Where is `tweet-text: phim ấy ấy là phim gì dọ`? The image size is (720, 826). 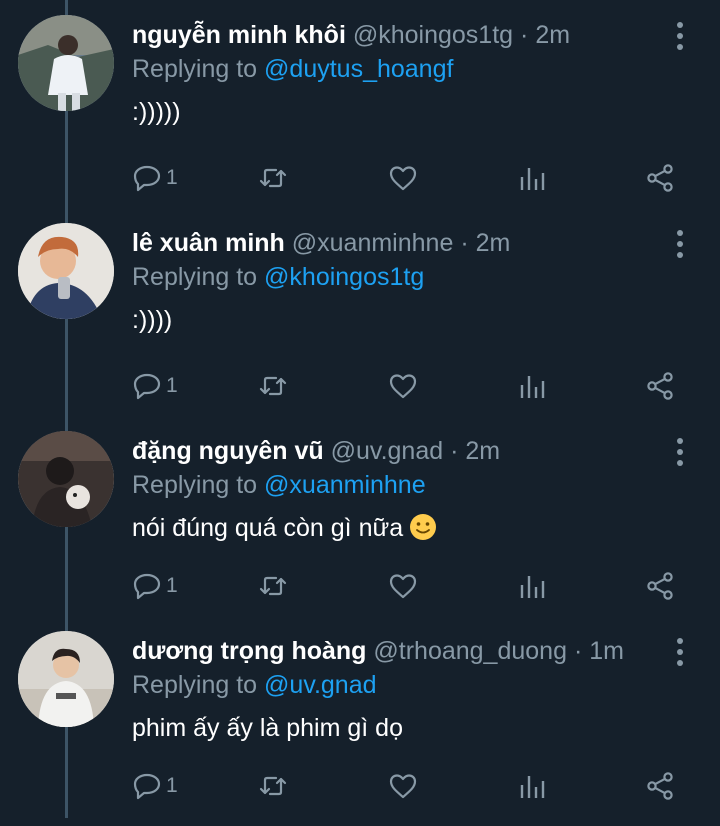
tweet-text: phim ấy ấy là phim gì dọ is located at coordinates (267, 728).